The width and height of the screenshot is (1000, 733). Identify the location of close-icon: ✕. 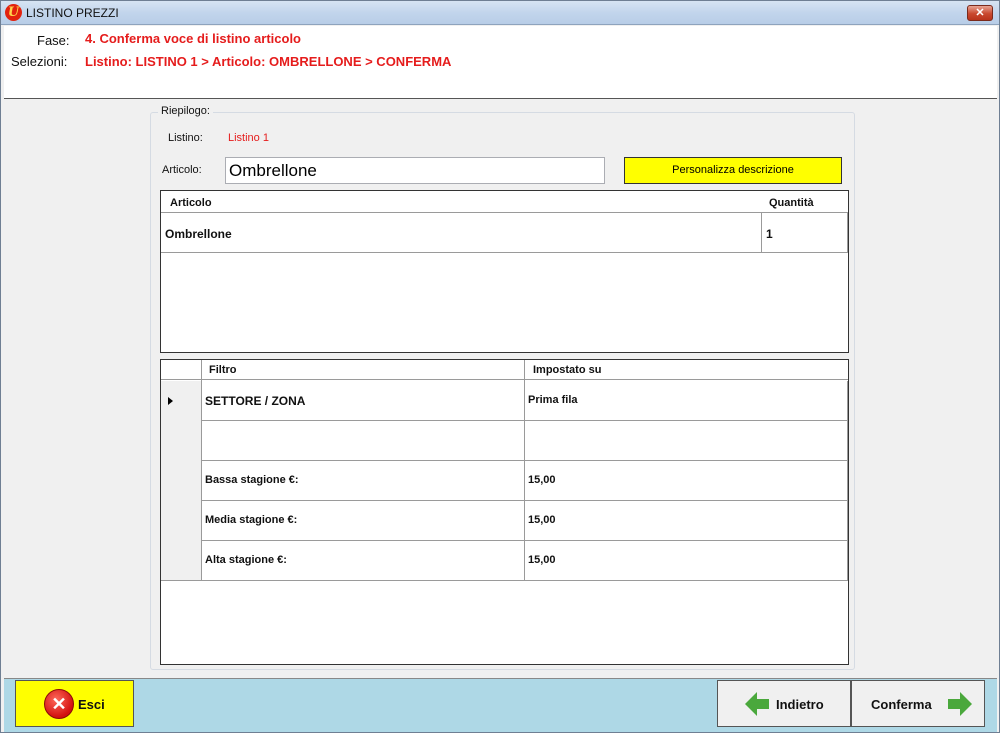
(980, 13).